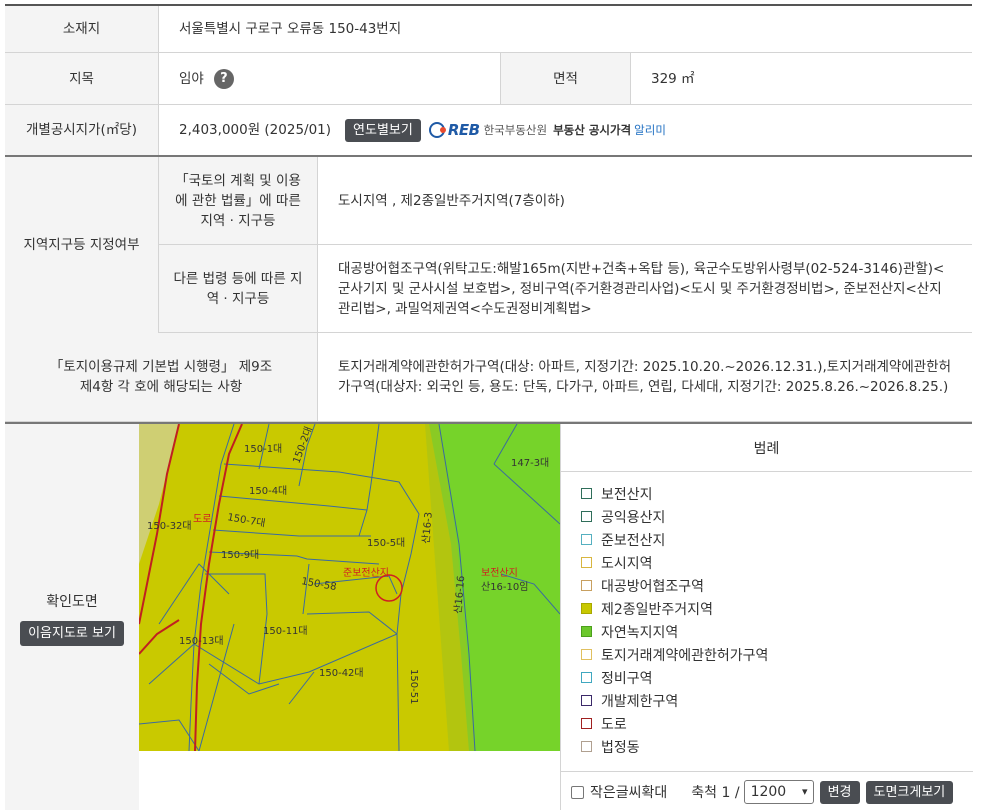  Describe the element at coordinates (386, 543) in the screenshot. I see `map-label: 150-5대` at that location.